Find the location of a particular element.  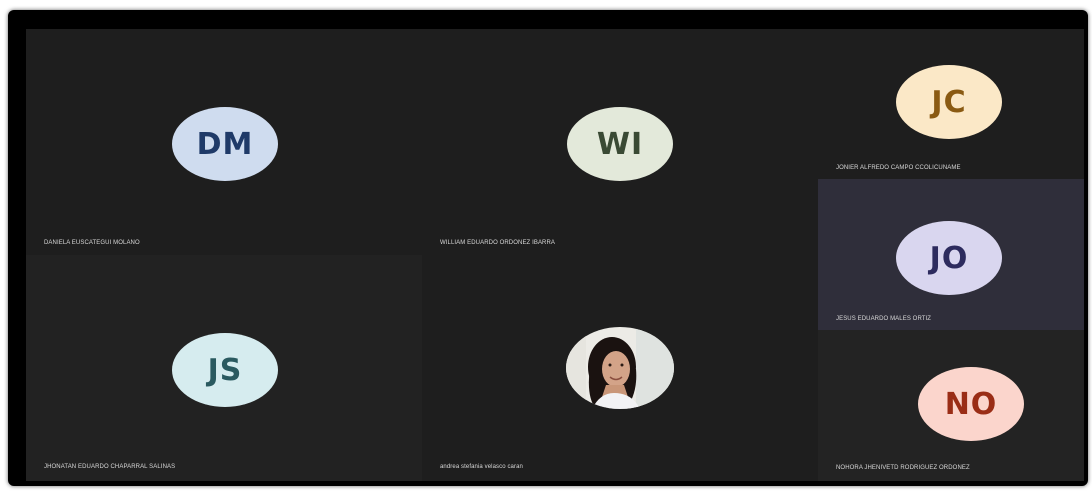

avatar: DM is located at coordinates (225, 144).